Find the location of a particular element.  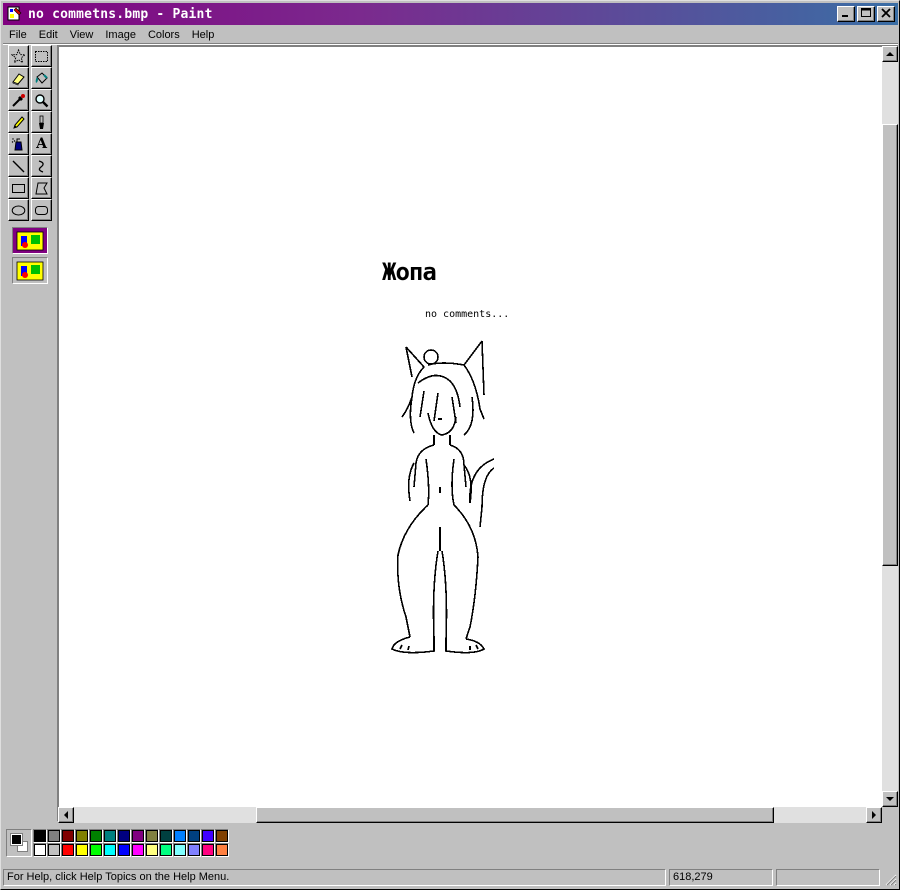

magnifier-icon is located at coordinates (42, 100).